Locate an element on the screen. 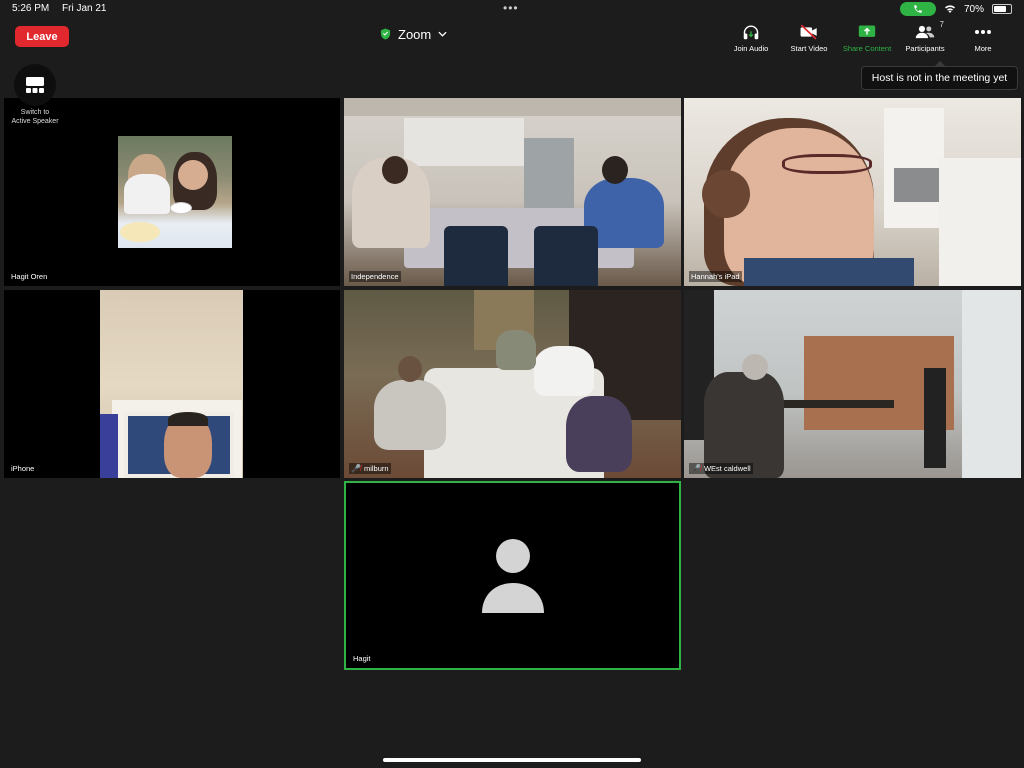 Image resolution: width=1024 pixels, height=768 pixels. more-button: More is located at coordinates (983, 40).